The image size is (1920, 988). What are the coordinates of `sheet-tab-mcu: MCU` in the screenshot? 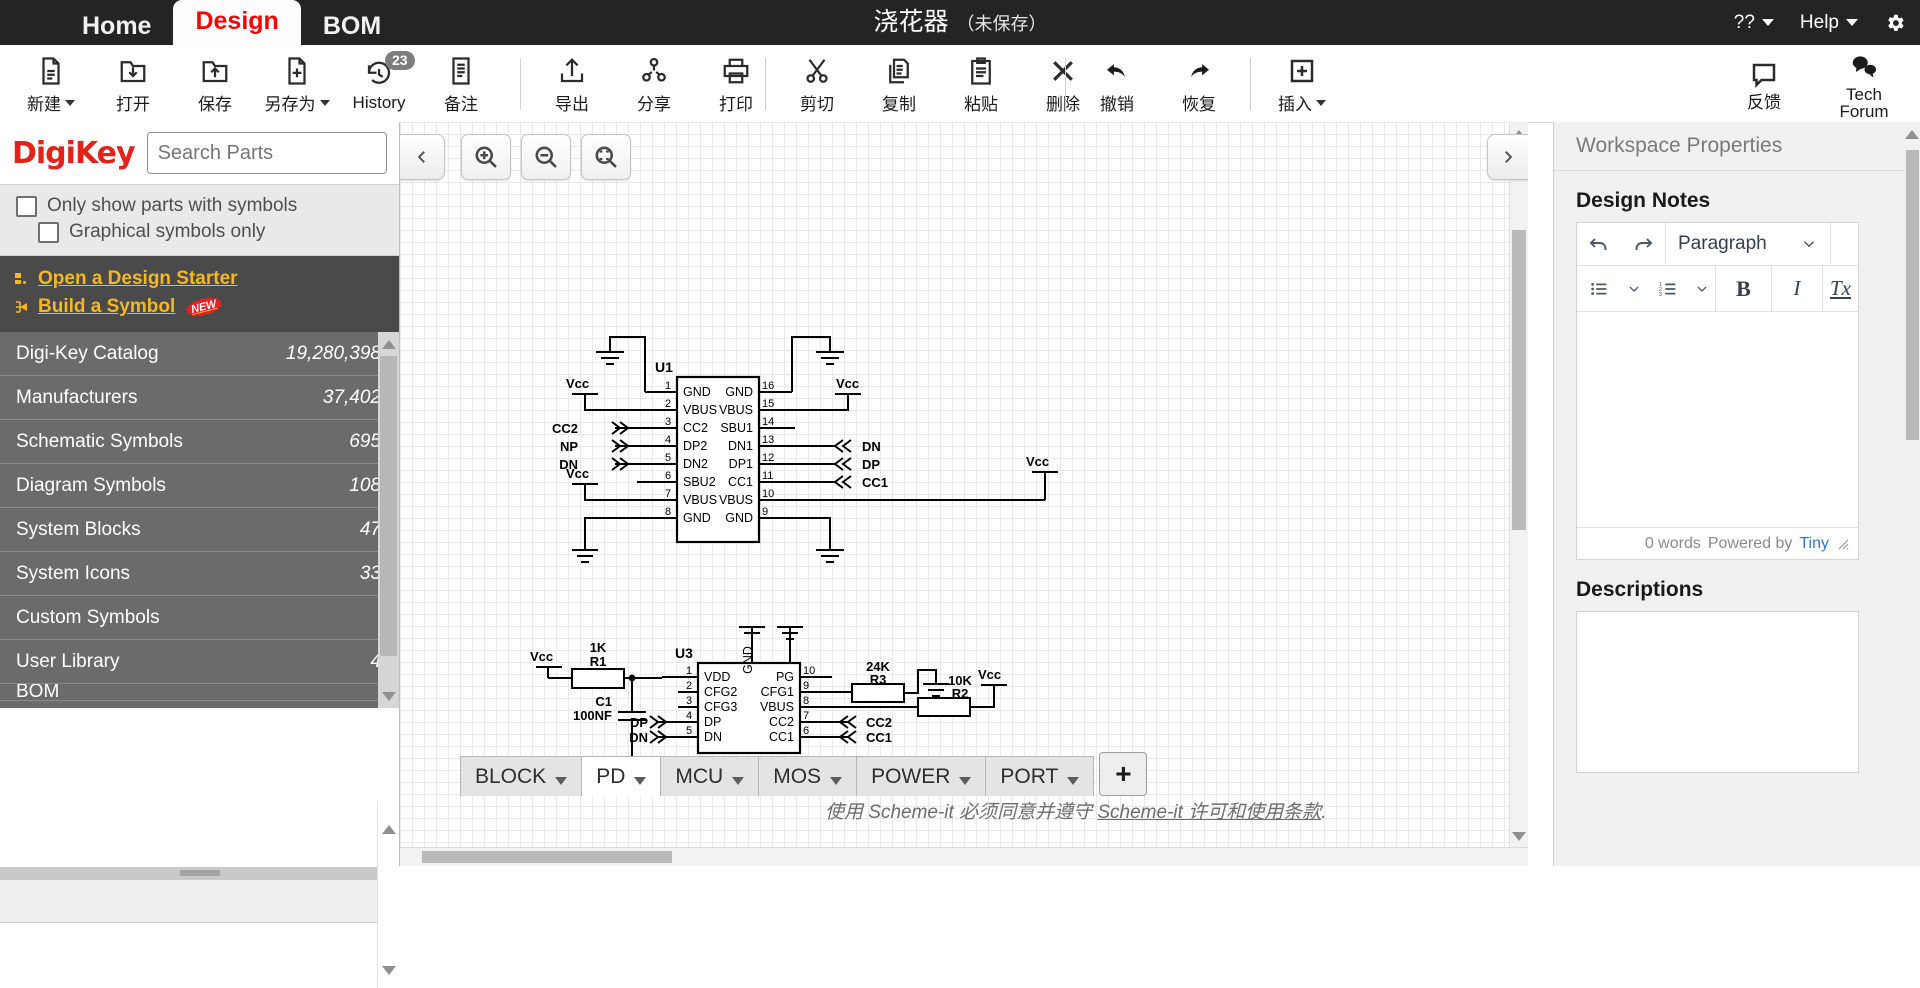 It's located at (710, 776).